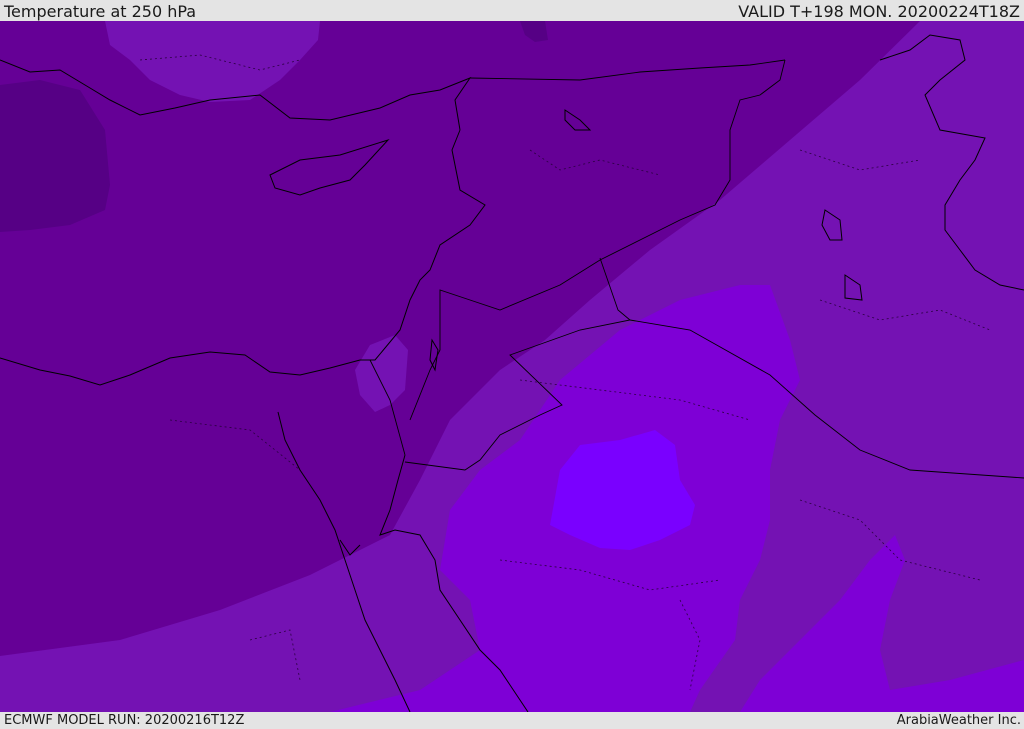  Describe the element at coordinates (124, 720) in the screenshot. I see `model-run: ECMWF MODEL RUN: 20200216T12Z` at that location.